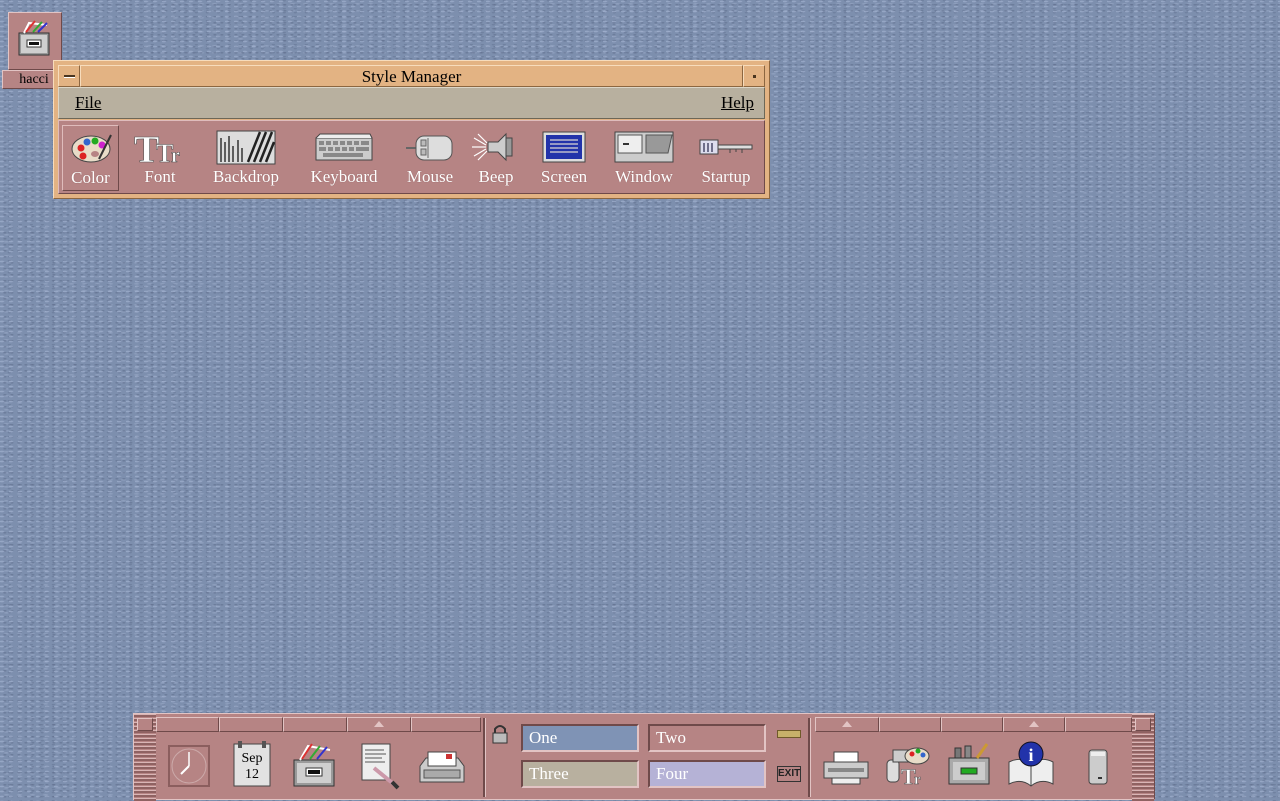 The width and height of the screenshot is (1280, 801). I want to click on trash-icon, so click(1098, 767).